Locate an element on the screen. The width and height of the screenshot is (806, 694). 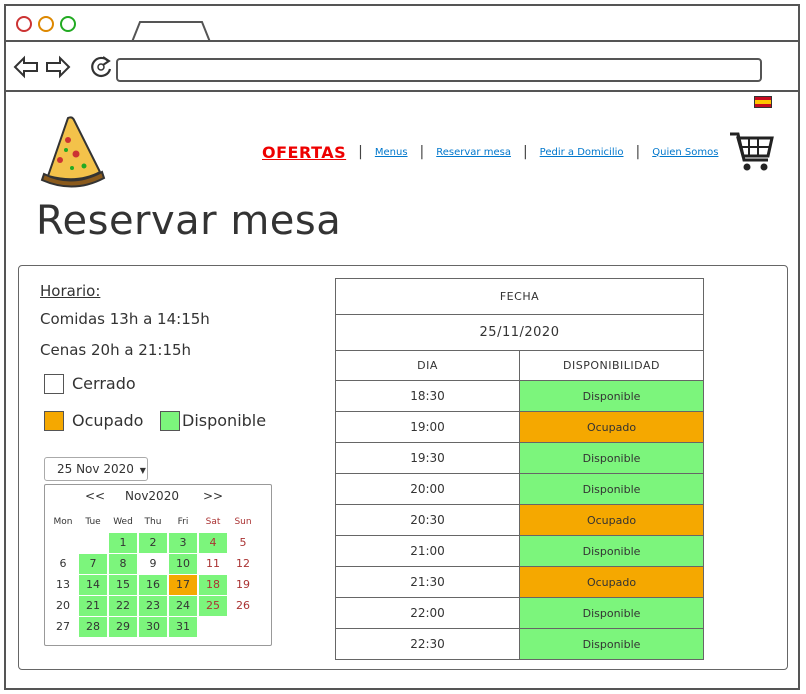
calendar-day-cell: 5 is located at coordinates (243, 543).